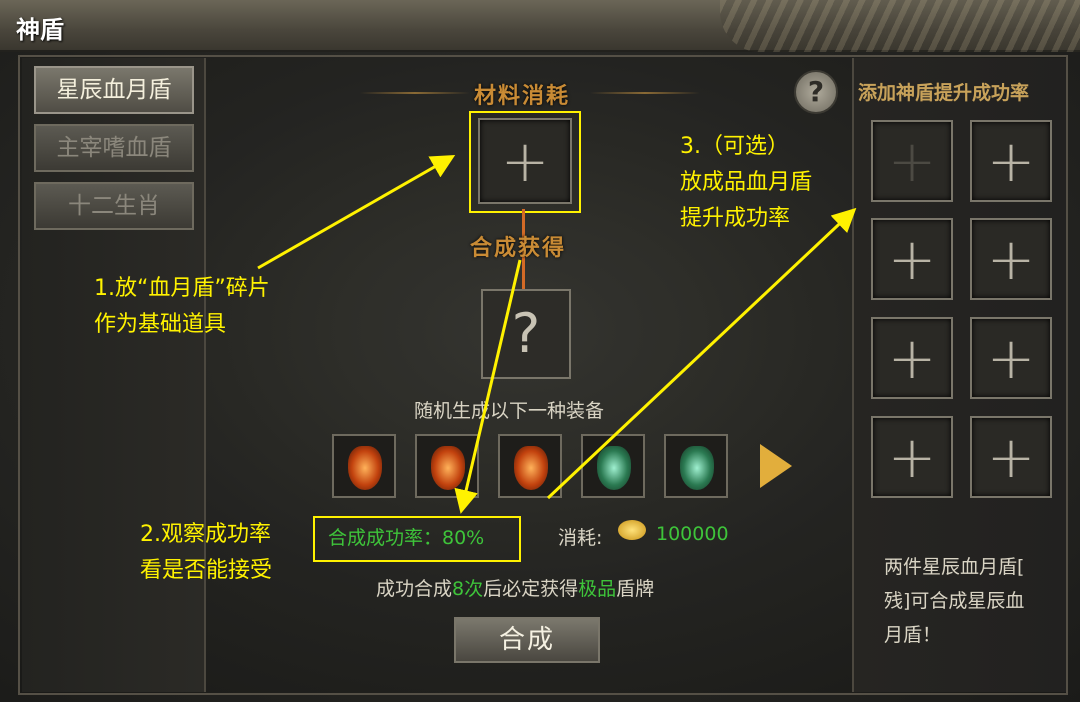 The height and width of the screenshot is (702, 1080). I want to click on arrow-to-boost, so click(701, 353).